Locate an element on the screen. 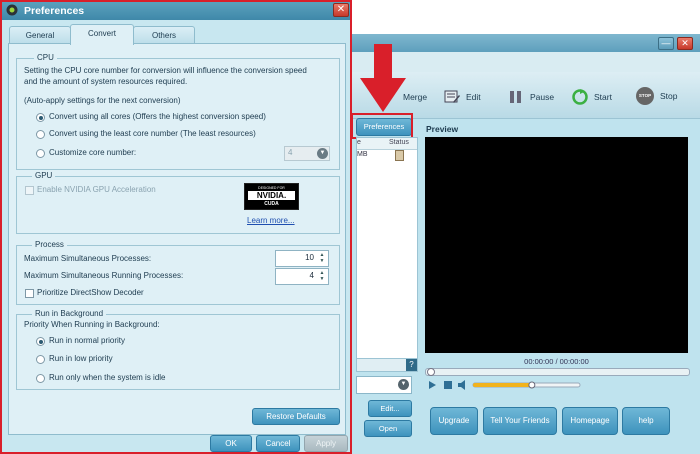  app-logo-icon is located at coordinates (12, 10).